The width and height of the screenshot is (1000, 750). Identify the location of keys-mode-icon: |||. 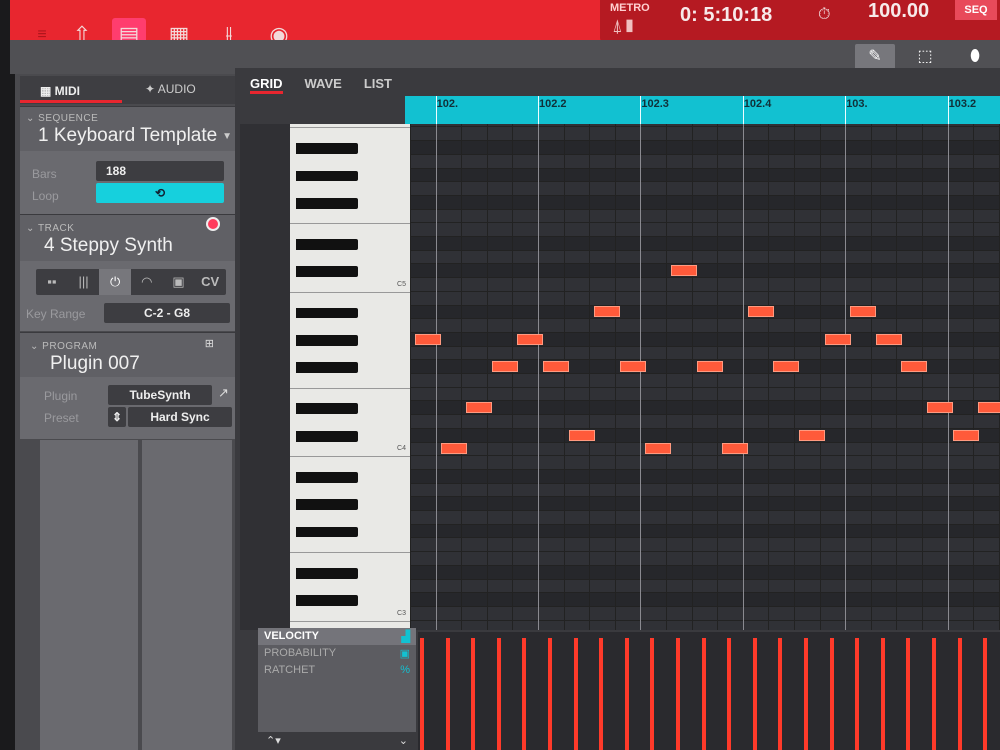
(84, 282).